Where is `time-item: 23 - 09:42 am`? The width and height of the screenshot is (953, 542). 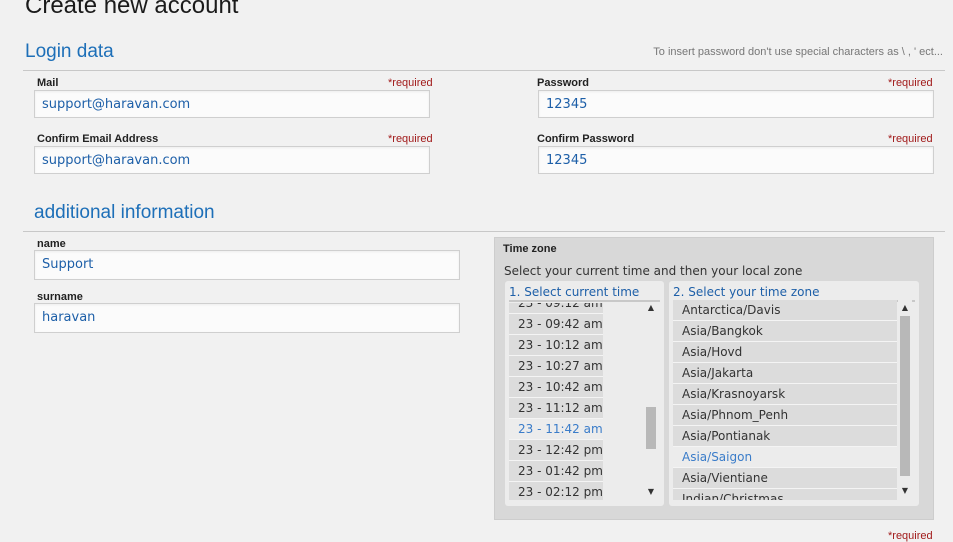 time-item: 23 - 09:42 am is located at coordinates (556, 324).